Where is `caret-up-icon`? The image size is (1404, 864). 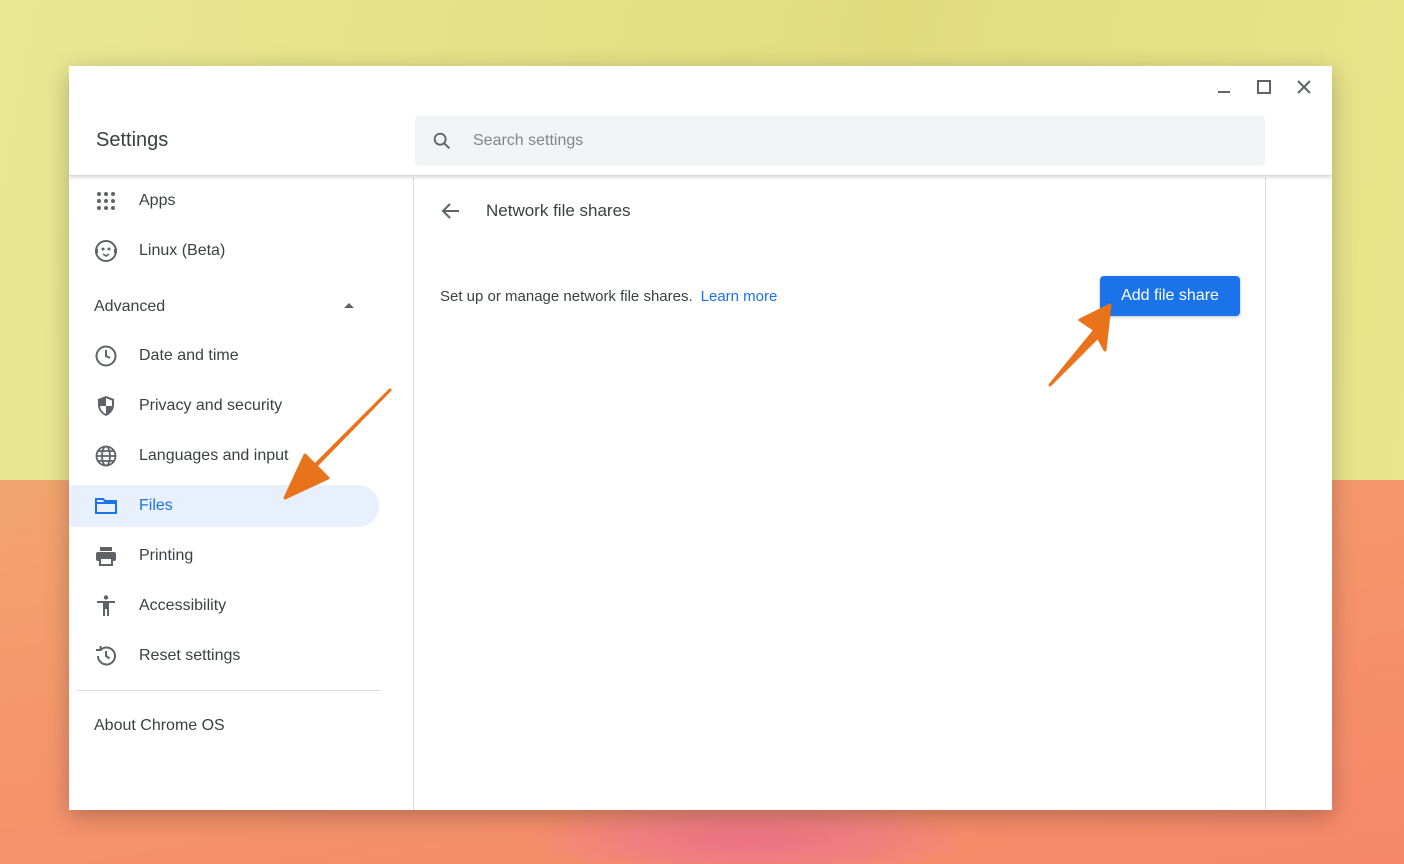
caret-up-icon is located at coordinates (349, 305).